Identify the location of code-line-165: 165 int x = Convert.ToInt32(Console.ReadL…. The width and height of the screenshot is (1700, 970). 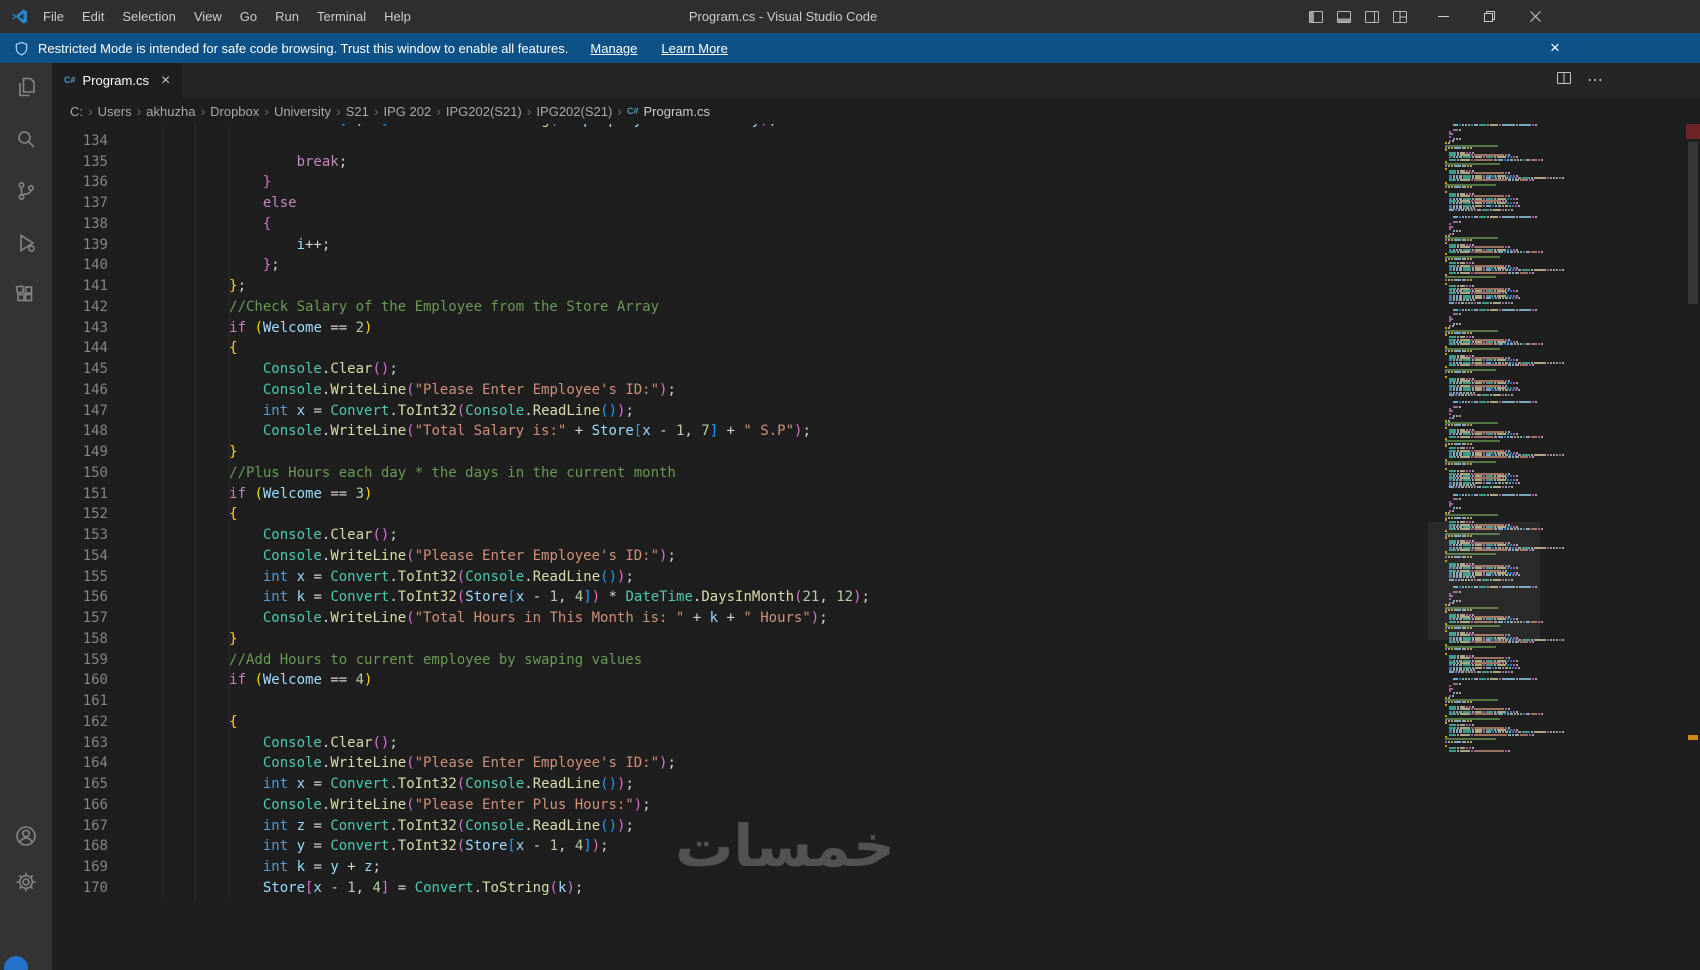
(876, 784).